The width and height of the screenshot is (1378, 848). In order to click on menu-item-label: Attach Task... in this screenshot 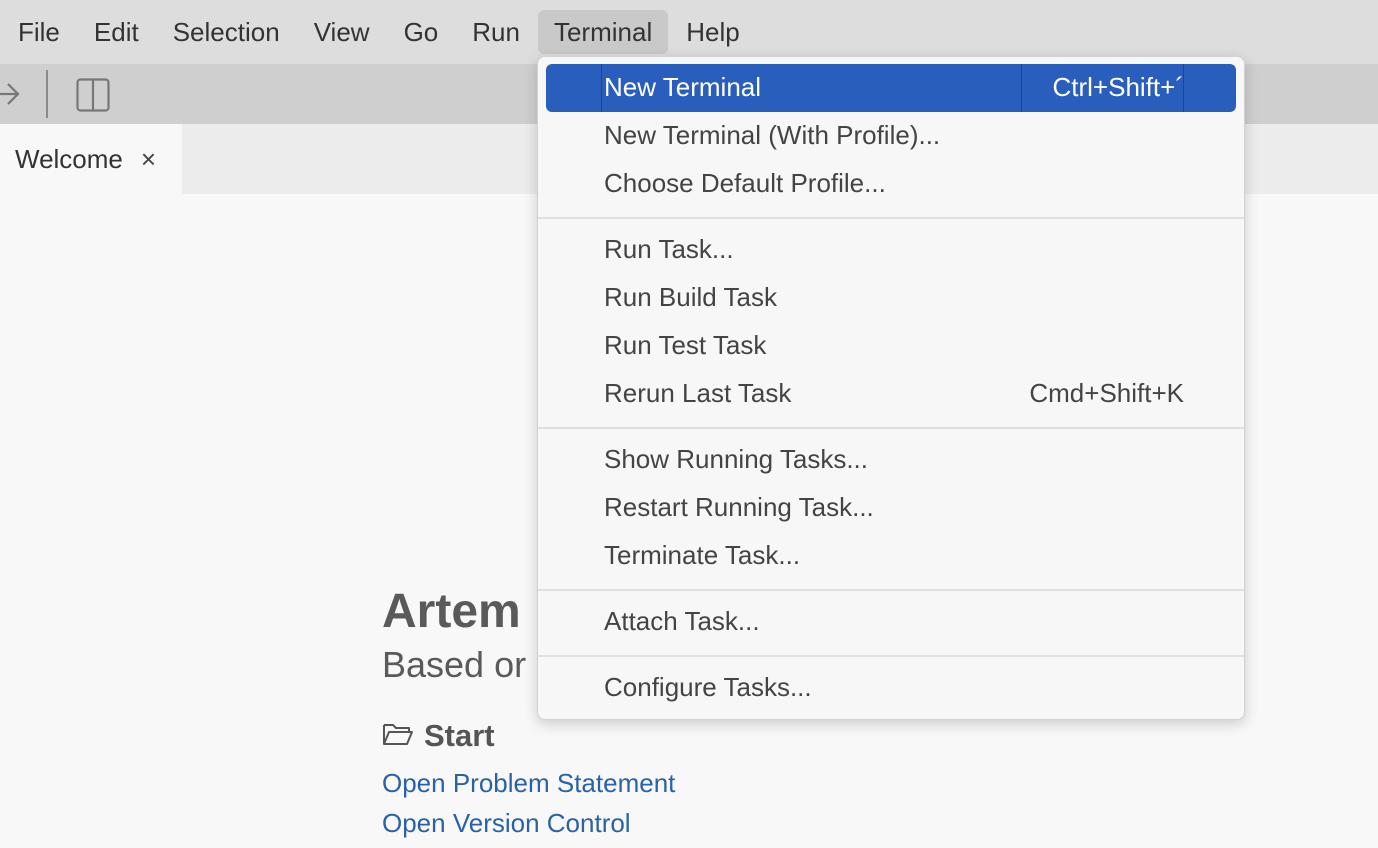, I will do `click(682, 621)`.